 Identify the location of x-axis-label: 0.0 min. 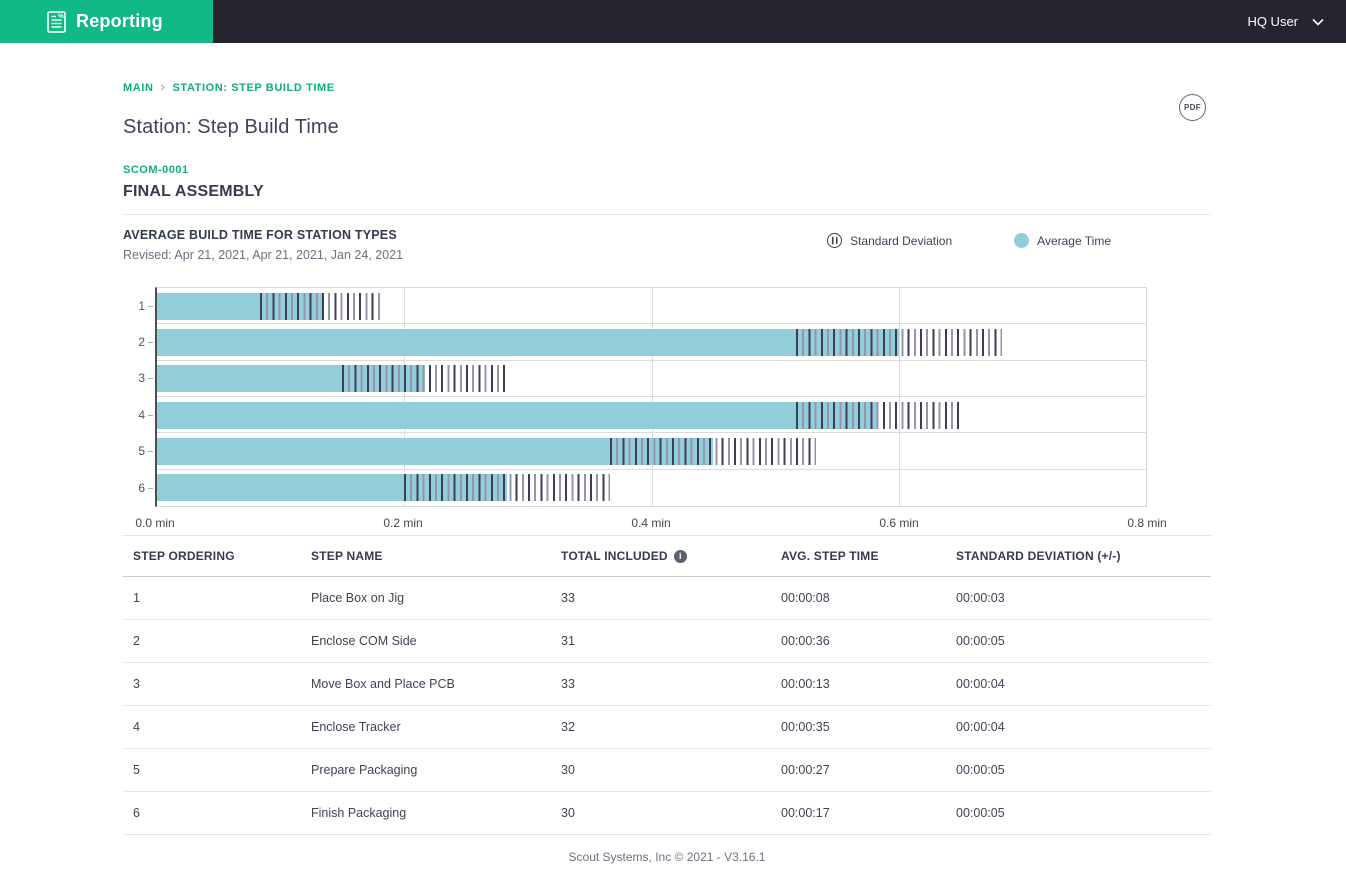
(155, 523).